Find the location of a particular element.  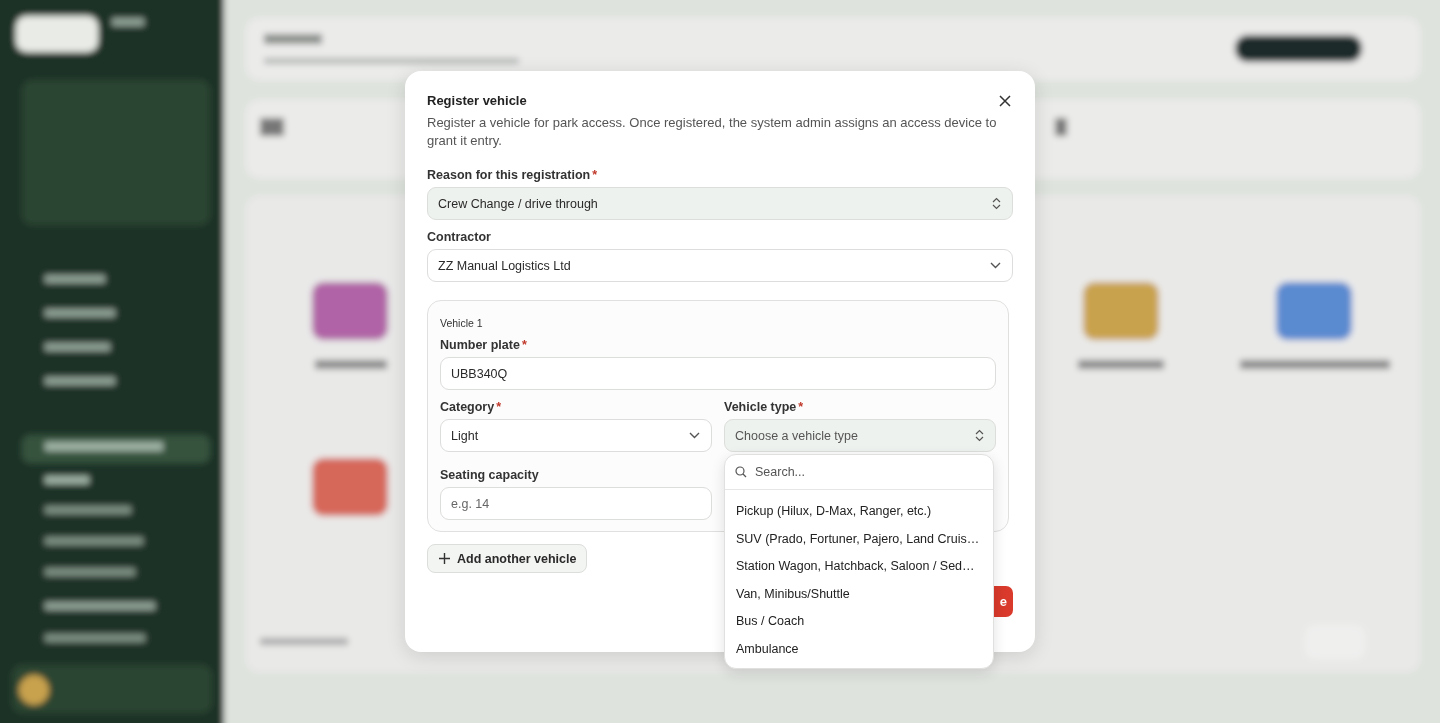

add-vehicle-button: Add another vehicle is located at coordinates (507, 558).